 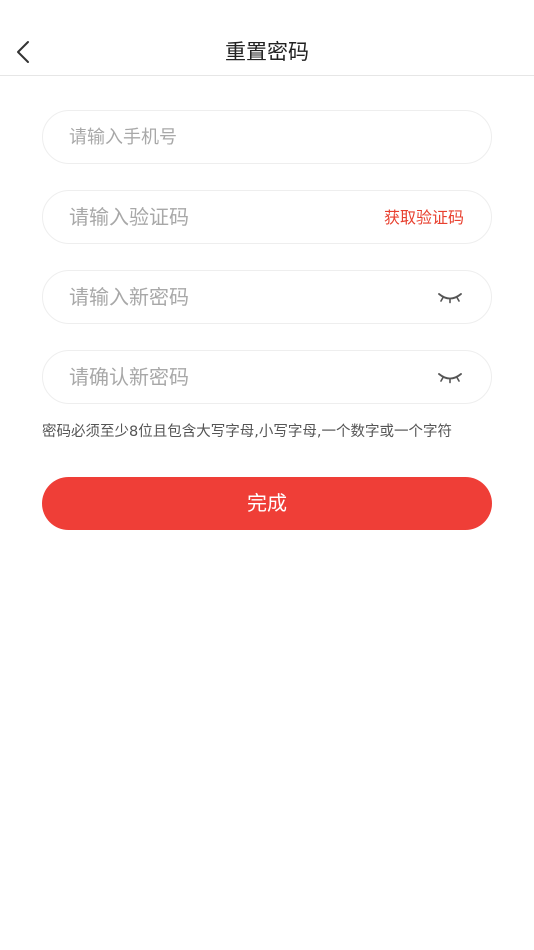 I want to click on password-rule-hint: 密码必须至少8位且包含大写字母,小写字母,一个数字或一个字符, so click(x=247, y=432).